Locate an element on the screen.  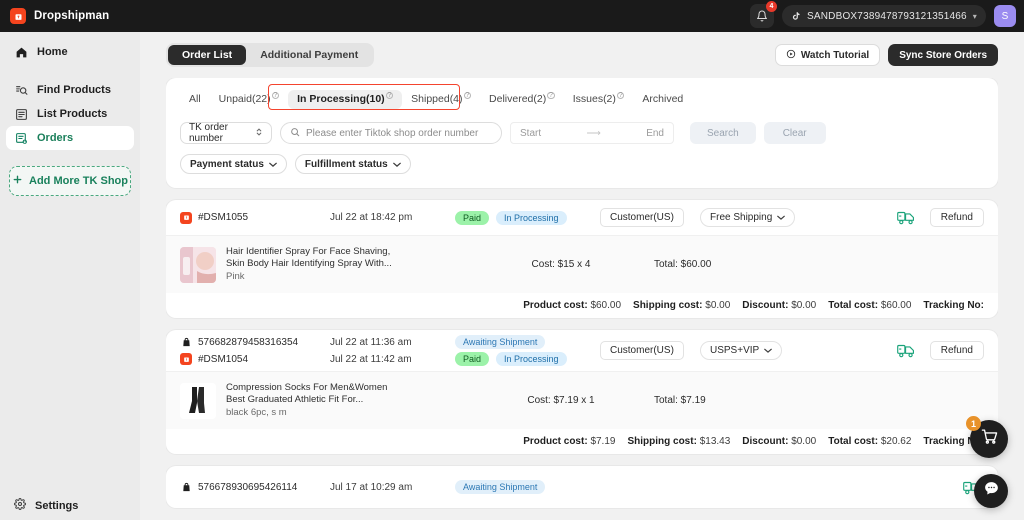
summary-product-cost: Product cost: $7.19 is located at coordinates (569, 441).